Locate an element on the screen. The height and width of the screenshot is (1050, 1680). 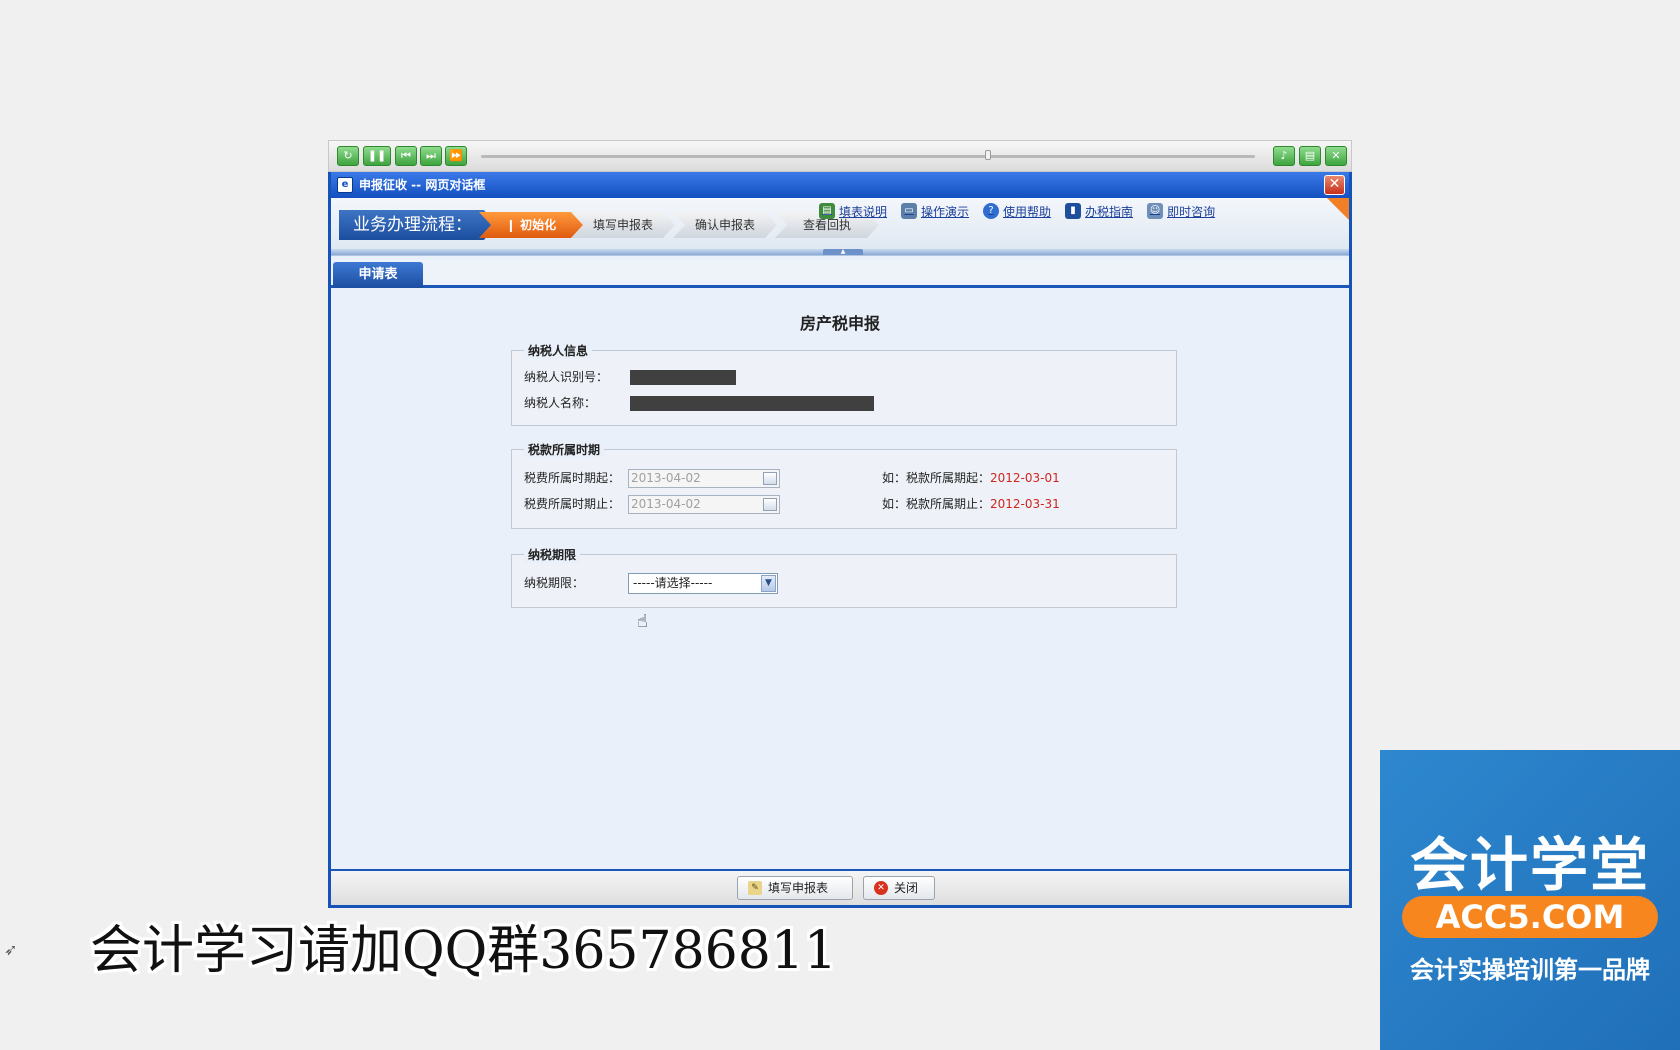
fast-forward-icon: ⏩ is located at coordinates (456, 156).